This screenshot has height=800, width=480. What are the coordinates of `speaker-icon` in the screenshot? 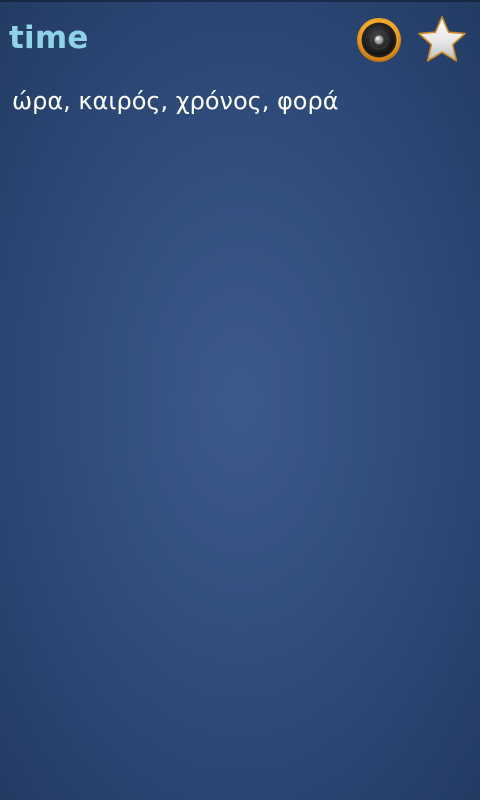 It's located at (379, 40).